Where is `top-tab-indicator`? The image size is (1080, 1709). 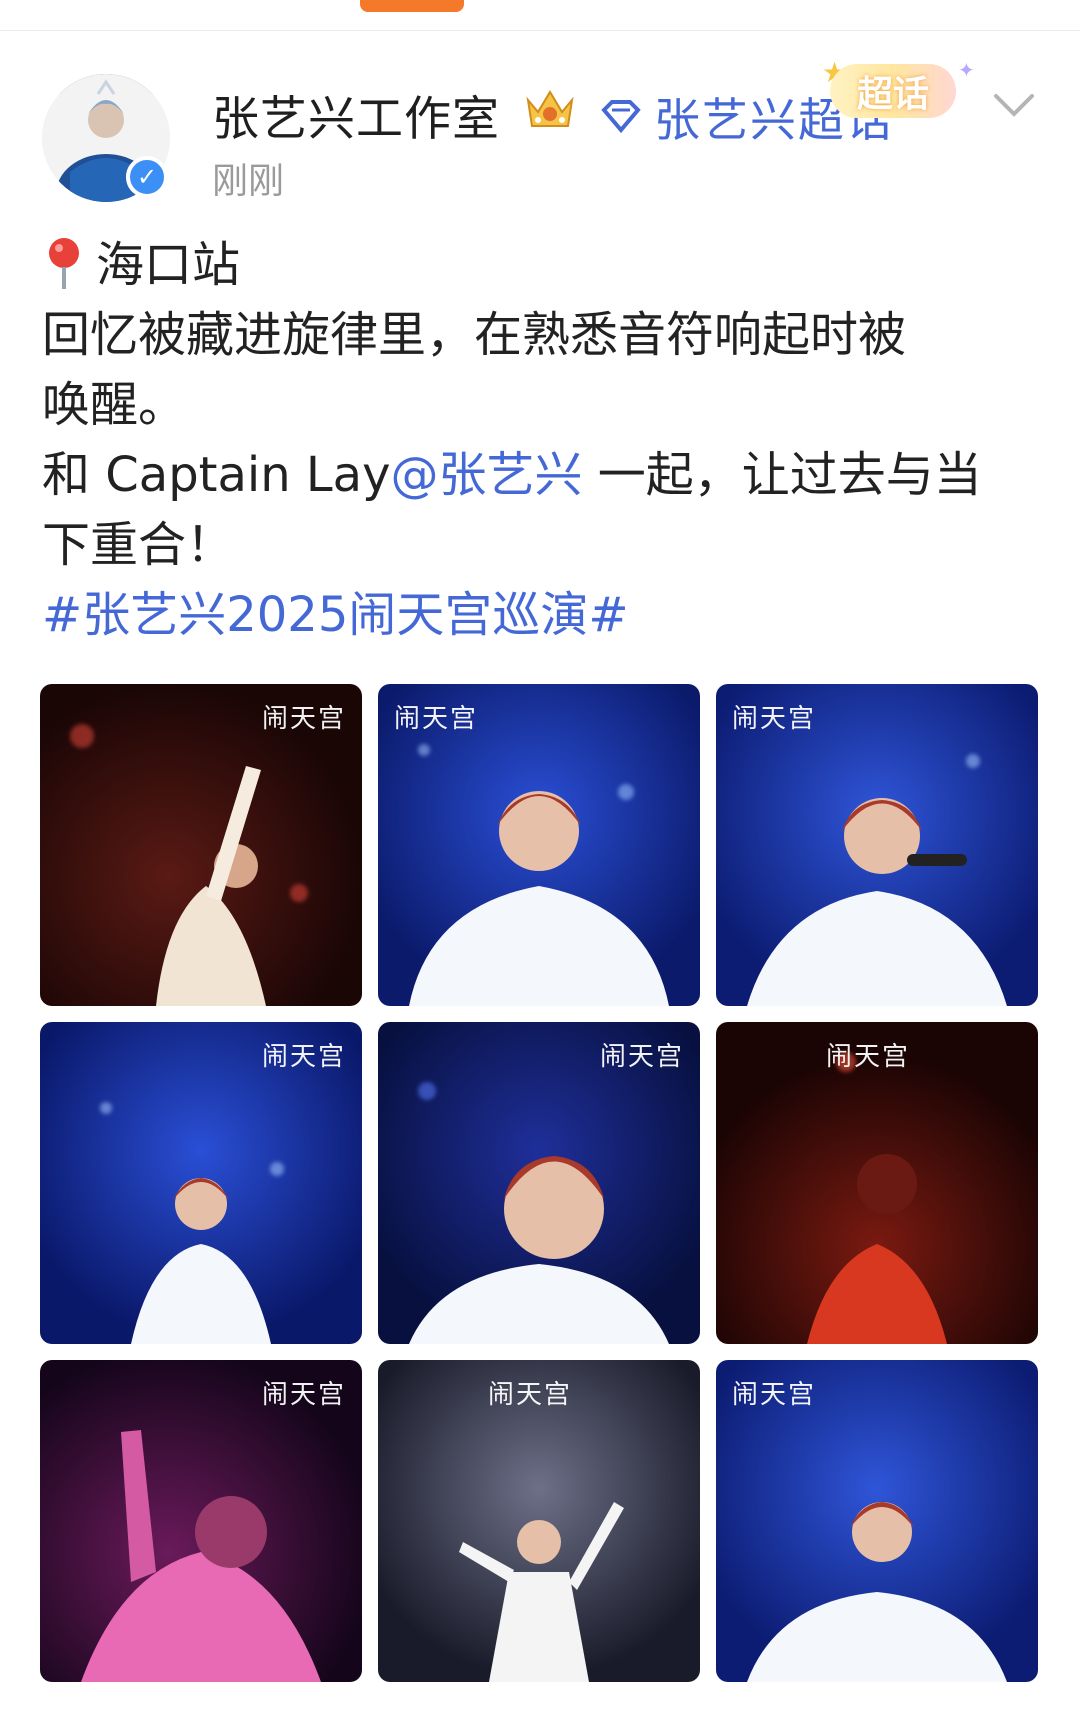
top-tab-indicator is located at coordinates (412, 6).